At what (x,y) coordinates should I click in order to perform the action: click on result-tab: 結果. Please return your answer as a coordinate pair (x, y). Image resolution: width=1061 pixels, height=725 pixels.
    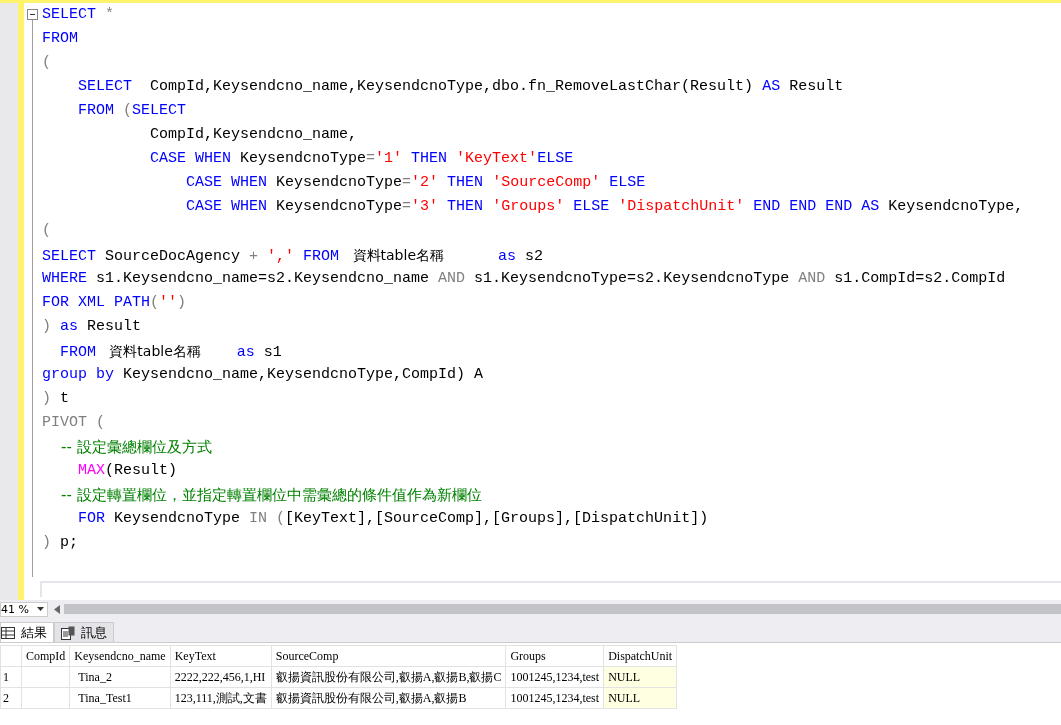
    Looking at the image, I should click on (27, 632).